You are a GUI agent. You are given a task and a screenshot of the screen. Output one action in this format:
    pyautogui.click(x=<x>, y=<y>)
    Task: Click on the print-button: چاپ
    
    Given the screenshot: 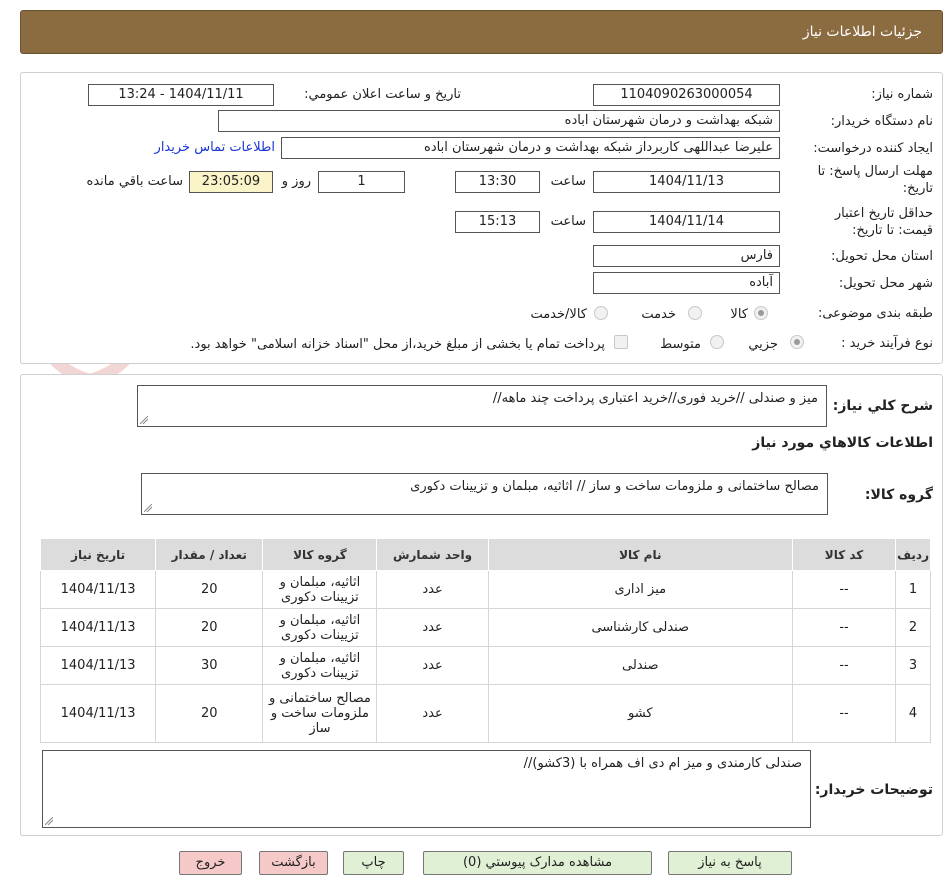 What is the action you would take?
    pyautogui.click(x=373, y=863)
    